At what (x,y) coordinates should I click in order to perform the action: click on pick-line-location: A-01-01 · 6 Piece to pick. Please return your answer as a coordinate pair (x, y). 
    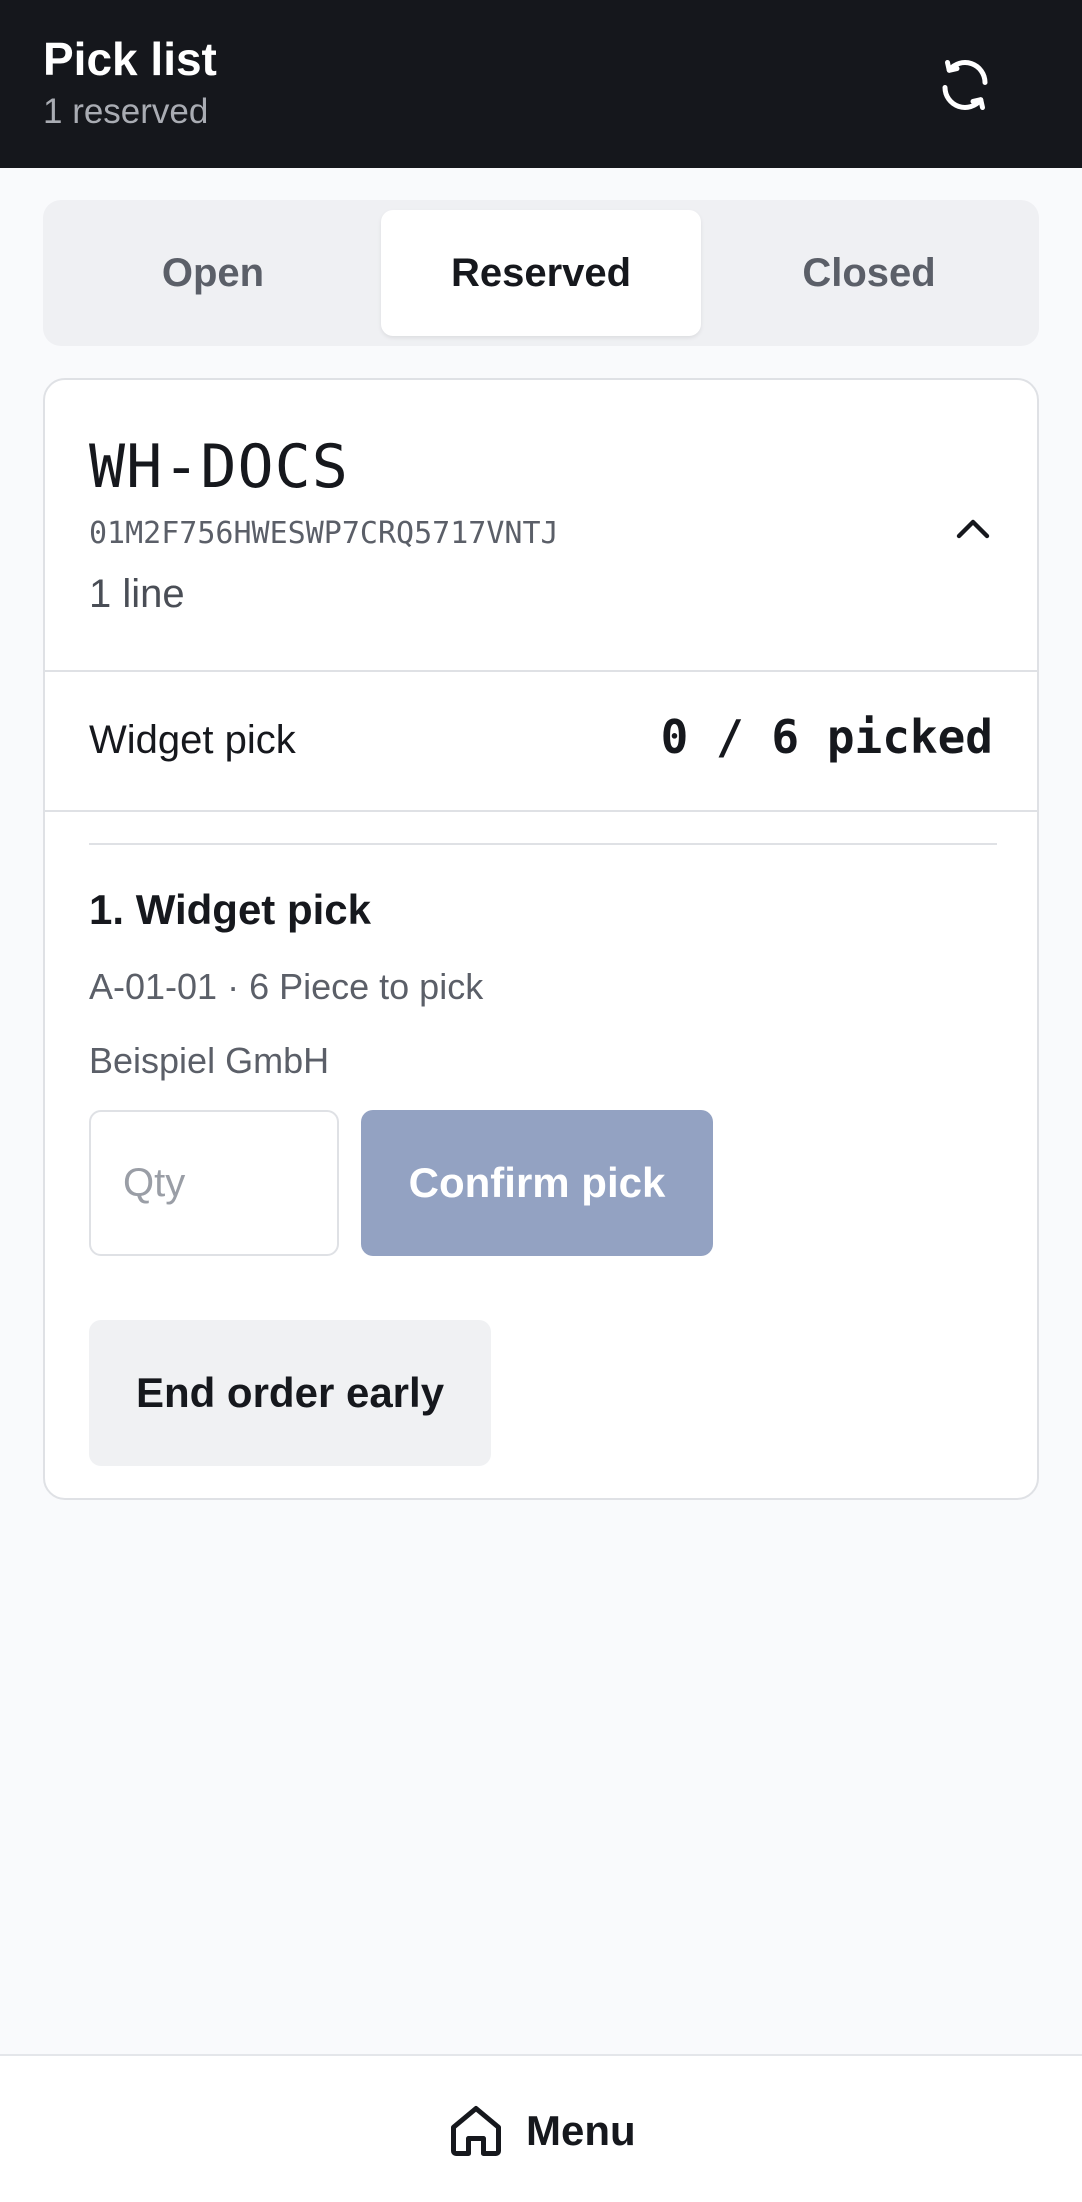
    Looking at the image, I should click on (286, 986).